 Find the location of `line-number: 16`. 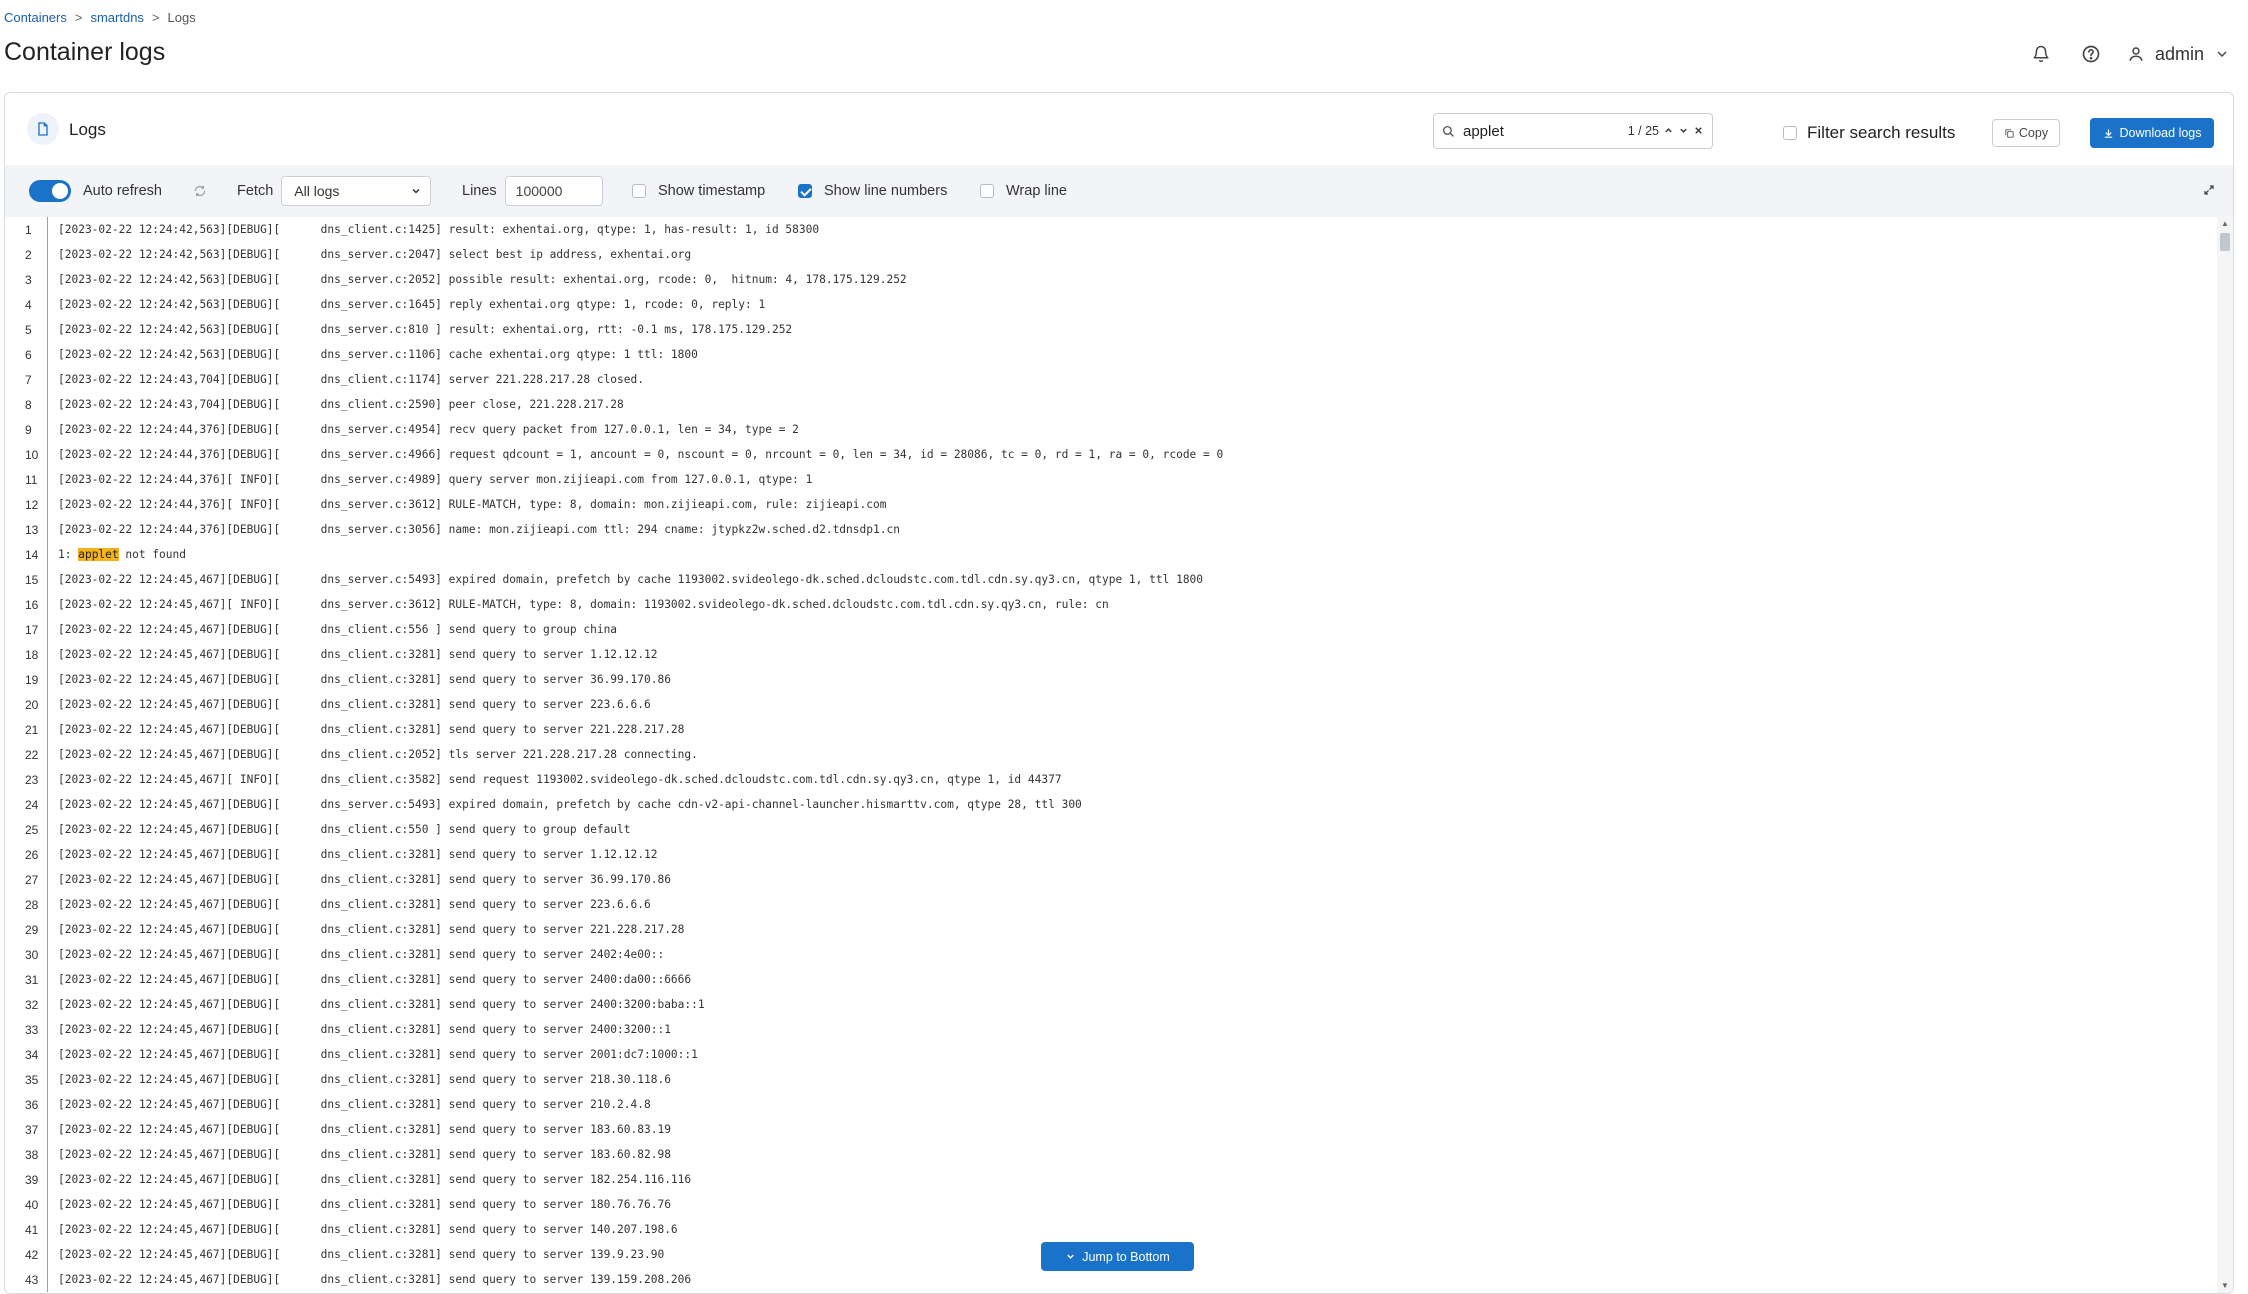

line-number: 16 is located at coordinates (32, 604).